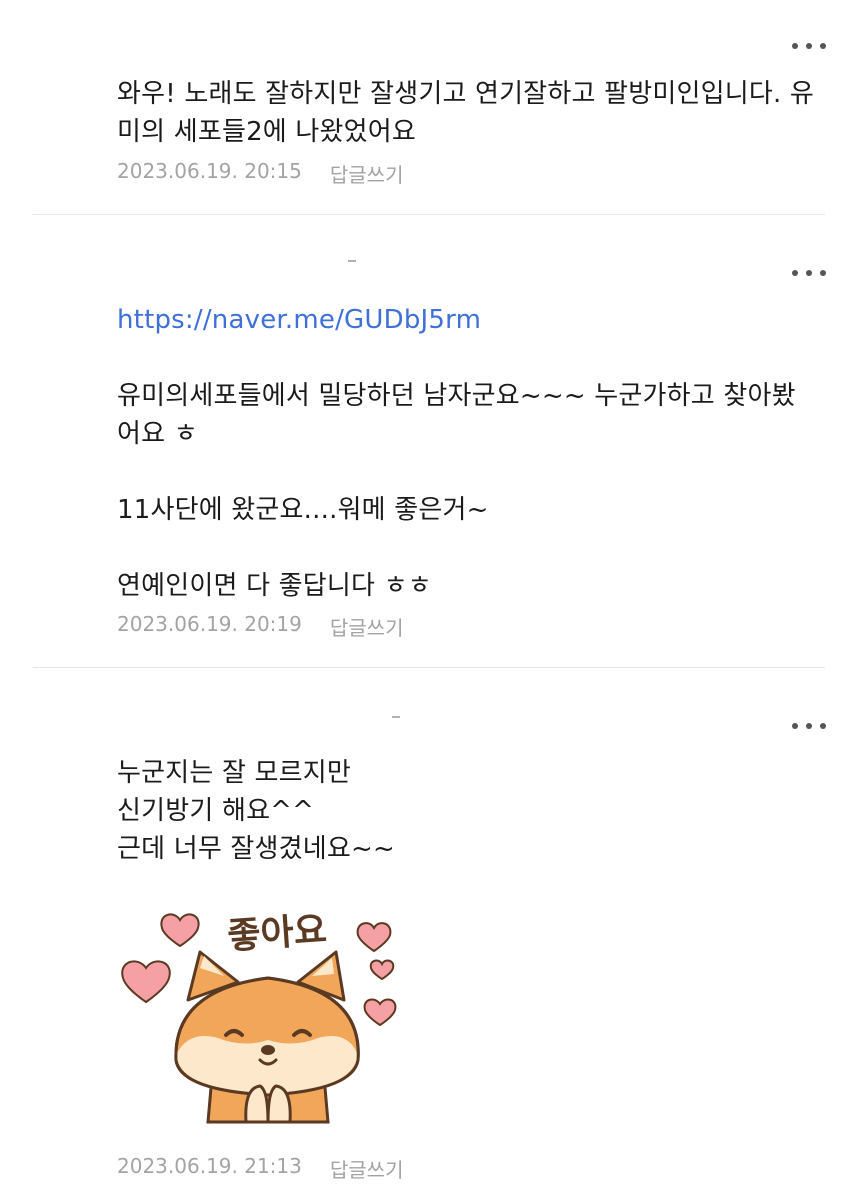 Image resolution: width=858 pixels, height=1200 pixels. I want to click on comment-meta: 2023.06.19. 20:19 답글쓰기, so click(260, 626).